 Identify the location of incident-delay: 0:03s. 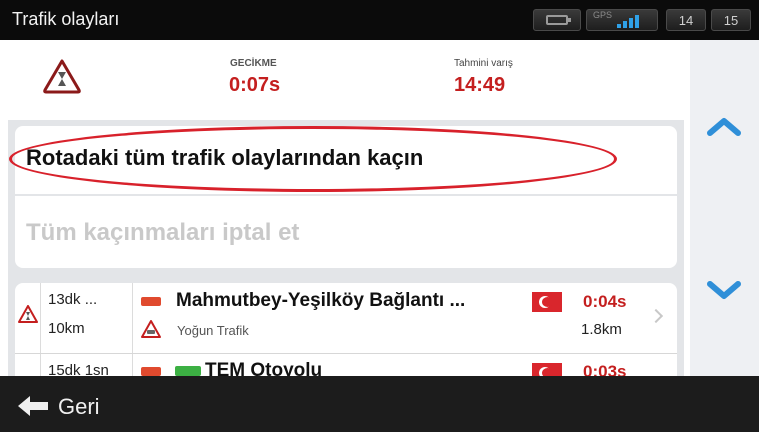
(605, 369).